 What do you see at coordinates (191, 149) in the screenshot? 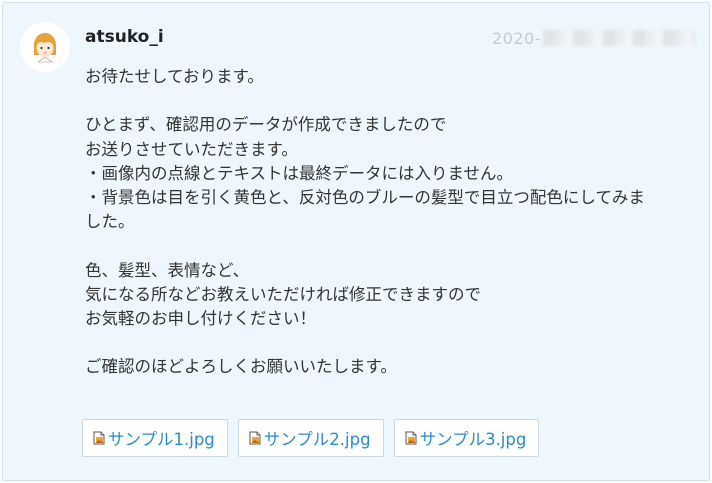
I see `message-line: お送りさせていただきます。` at bounding box center [191, 149].